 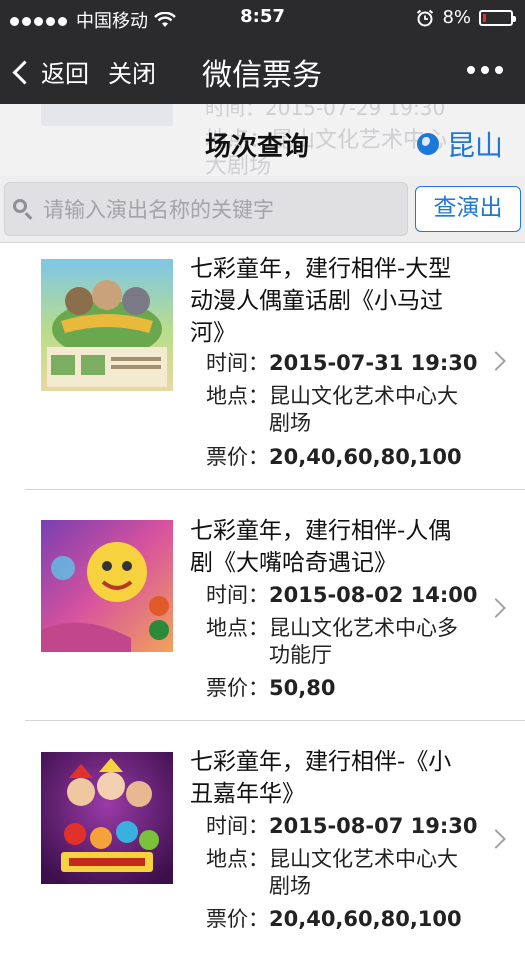 What do you see at coordinates (257, 147) in the screenshot?
I see `section-title: 场次查询` at bounding box center [257, 147].